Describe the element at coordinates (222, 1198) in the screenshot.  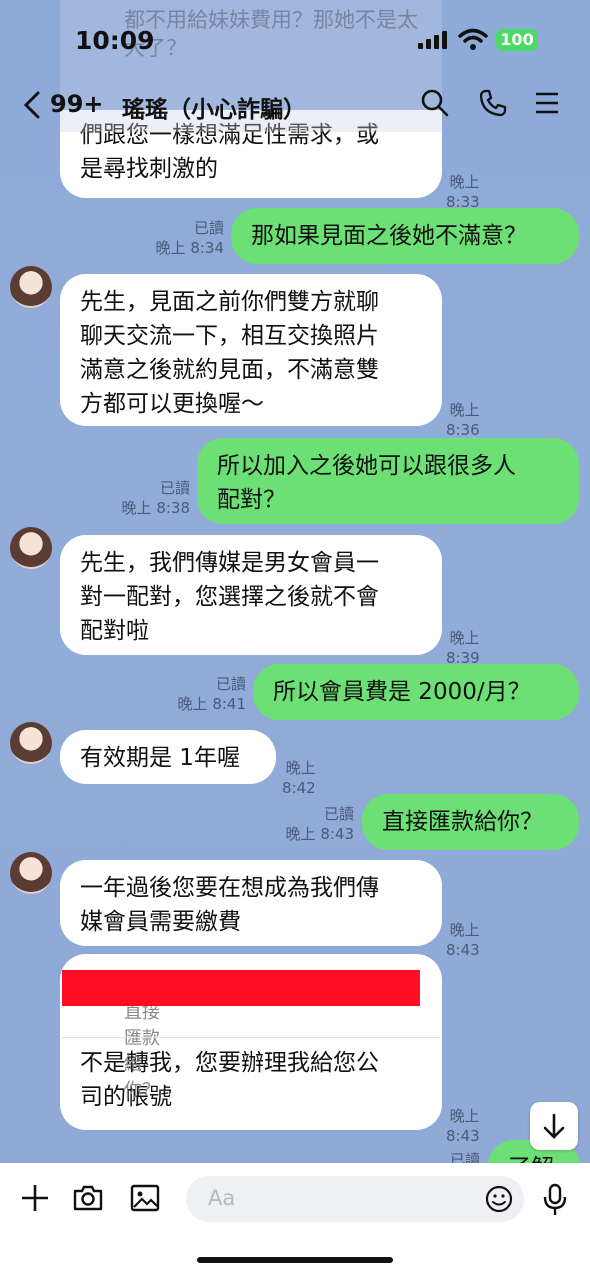
I see `message-input-placeholder: Aa` at that location.